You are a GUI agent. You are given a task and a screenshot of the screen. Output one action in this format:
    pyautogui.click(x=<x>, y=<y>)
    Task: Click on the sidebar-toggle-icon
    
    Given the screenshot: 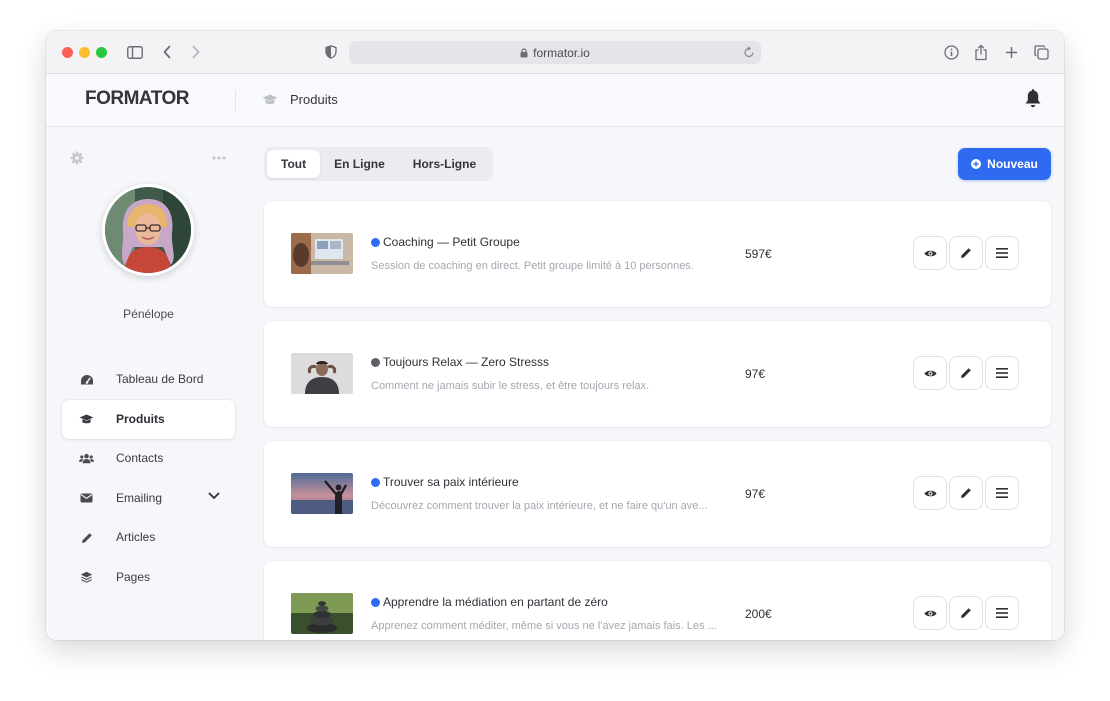 What is the action you would take?
    pyautogui.click(x=135, y=52)
    